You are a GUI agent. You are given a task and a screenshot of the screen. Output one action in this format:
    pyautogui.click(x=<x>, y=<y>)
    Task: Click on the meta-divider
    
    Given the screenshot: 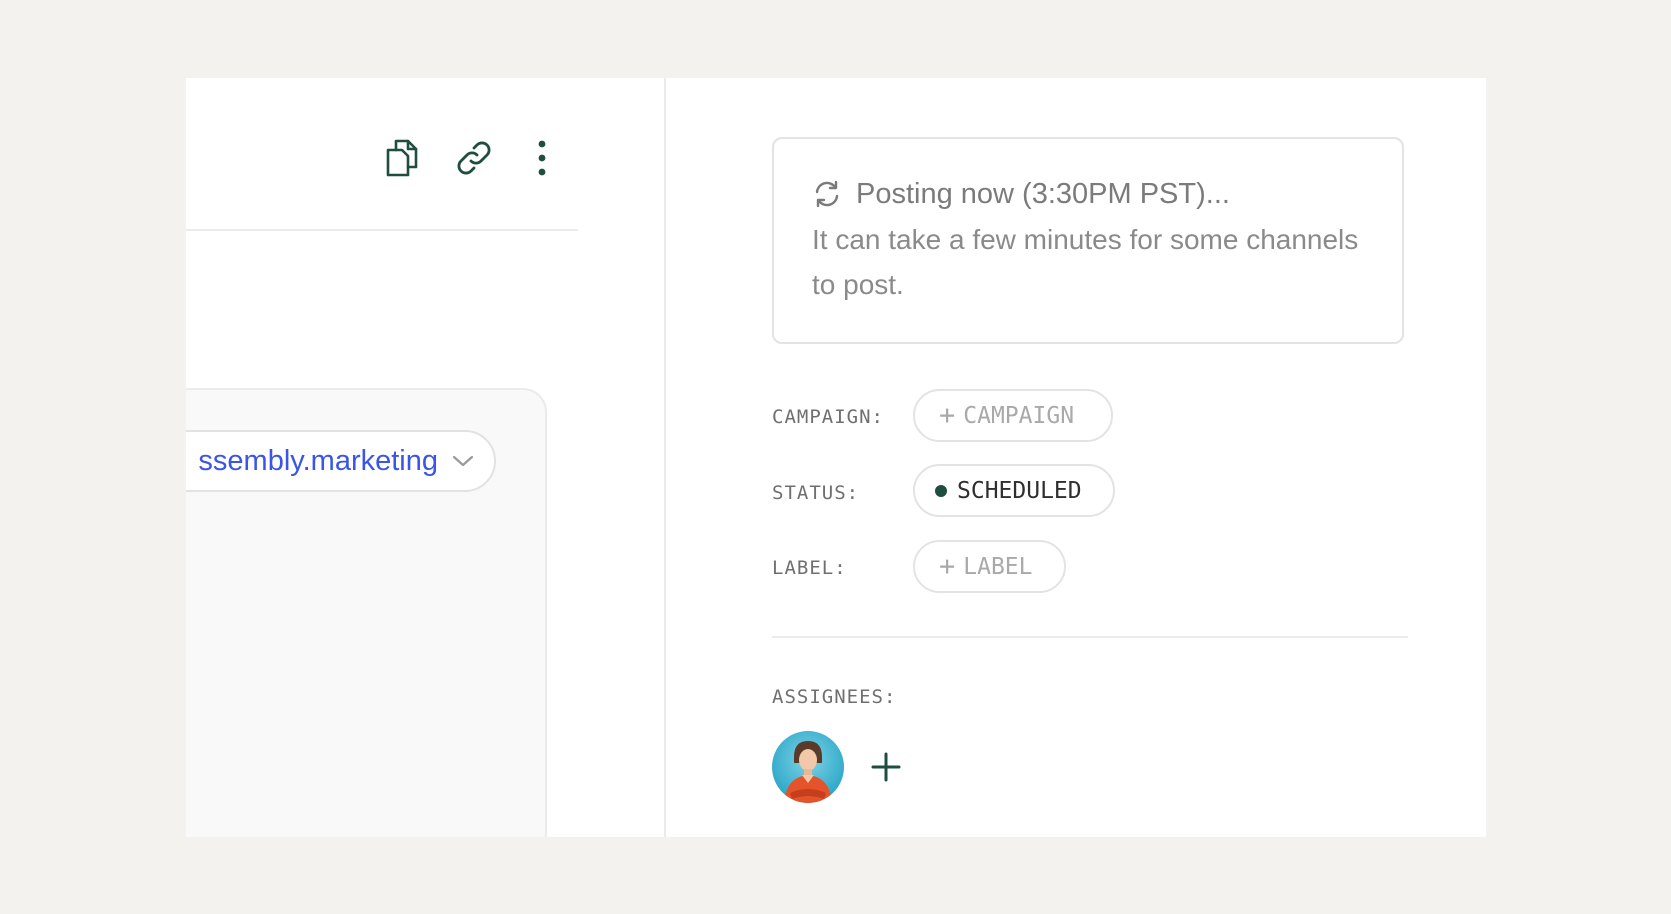 What is the action you would take?
    pyautogui.click(x=1090, y=637)
    